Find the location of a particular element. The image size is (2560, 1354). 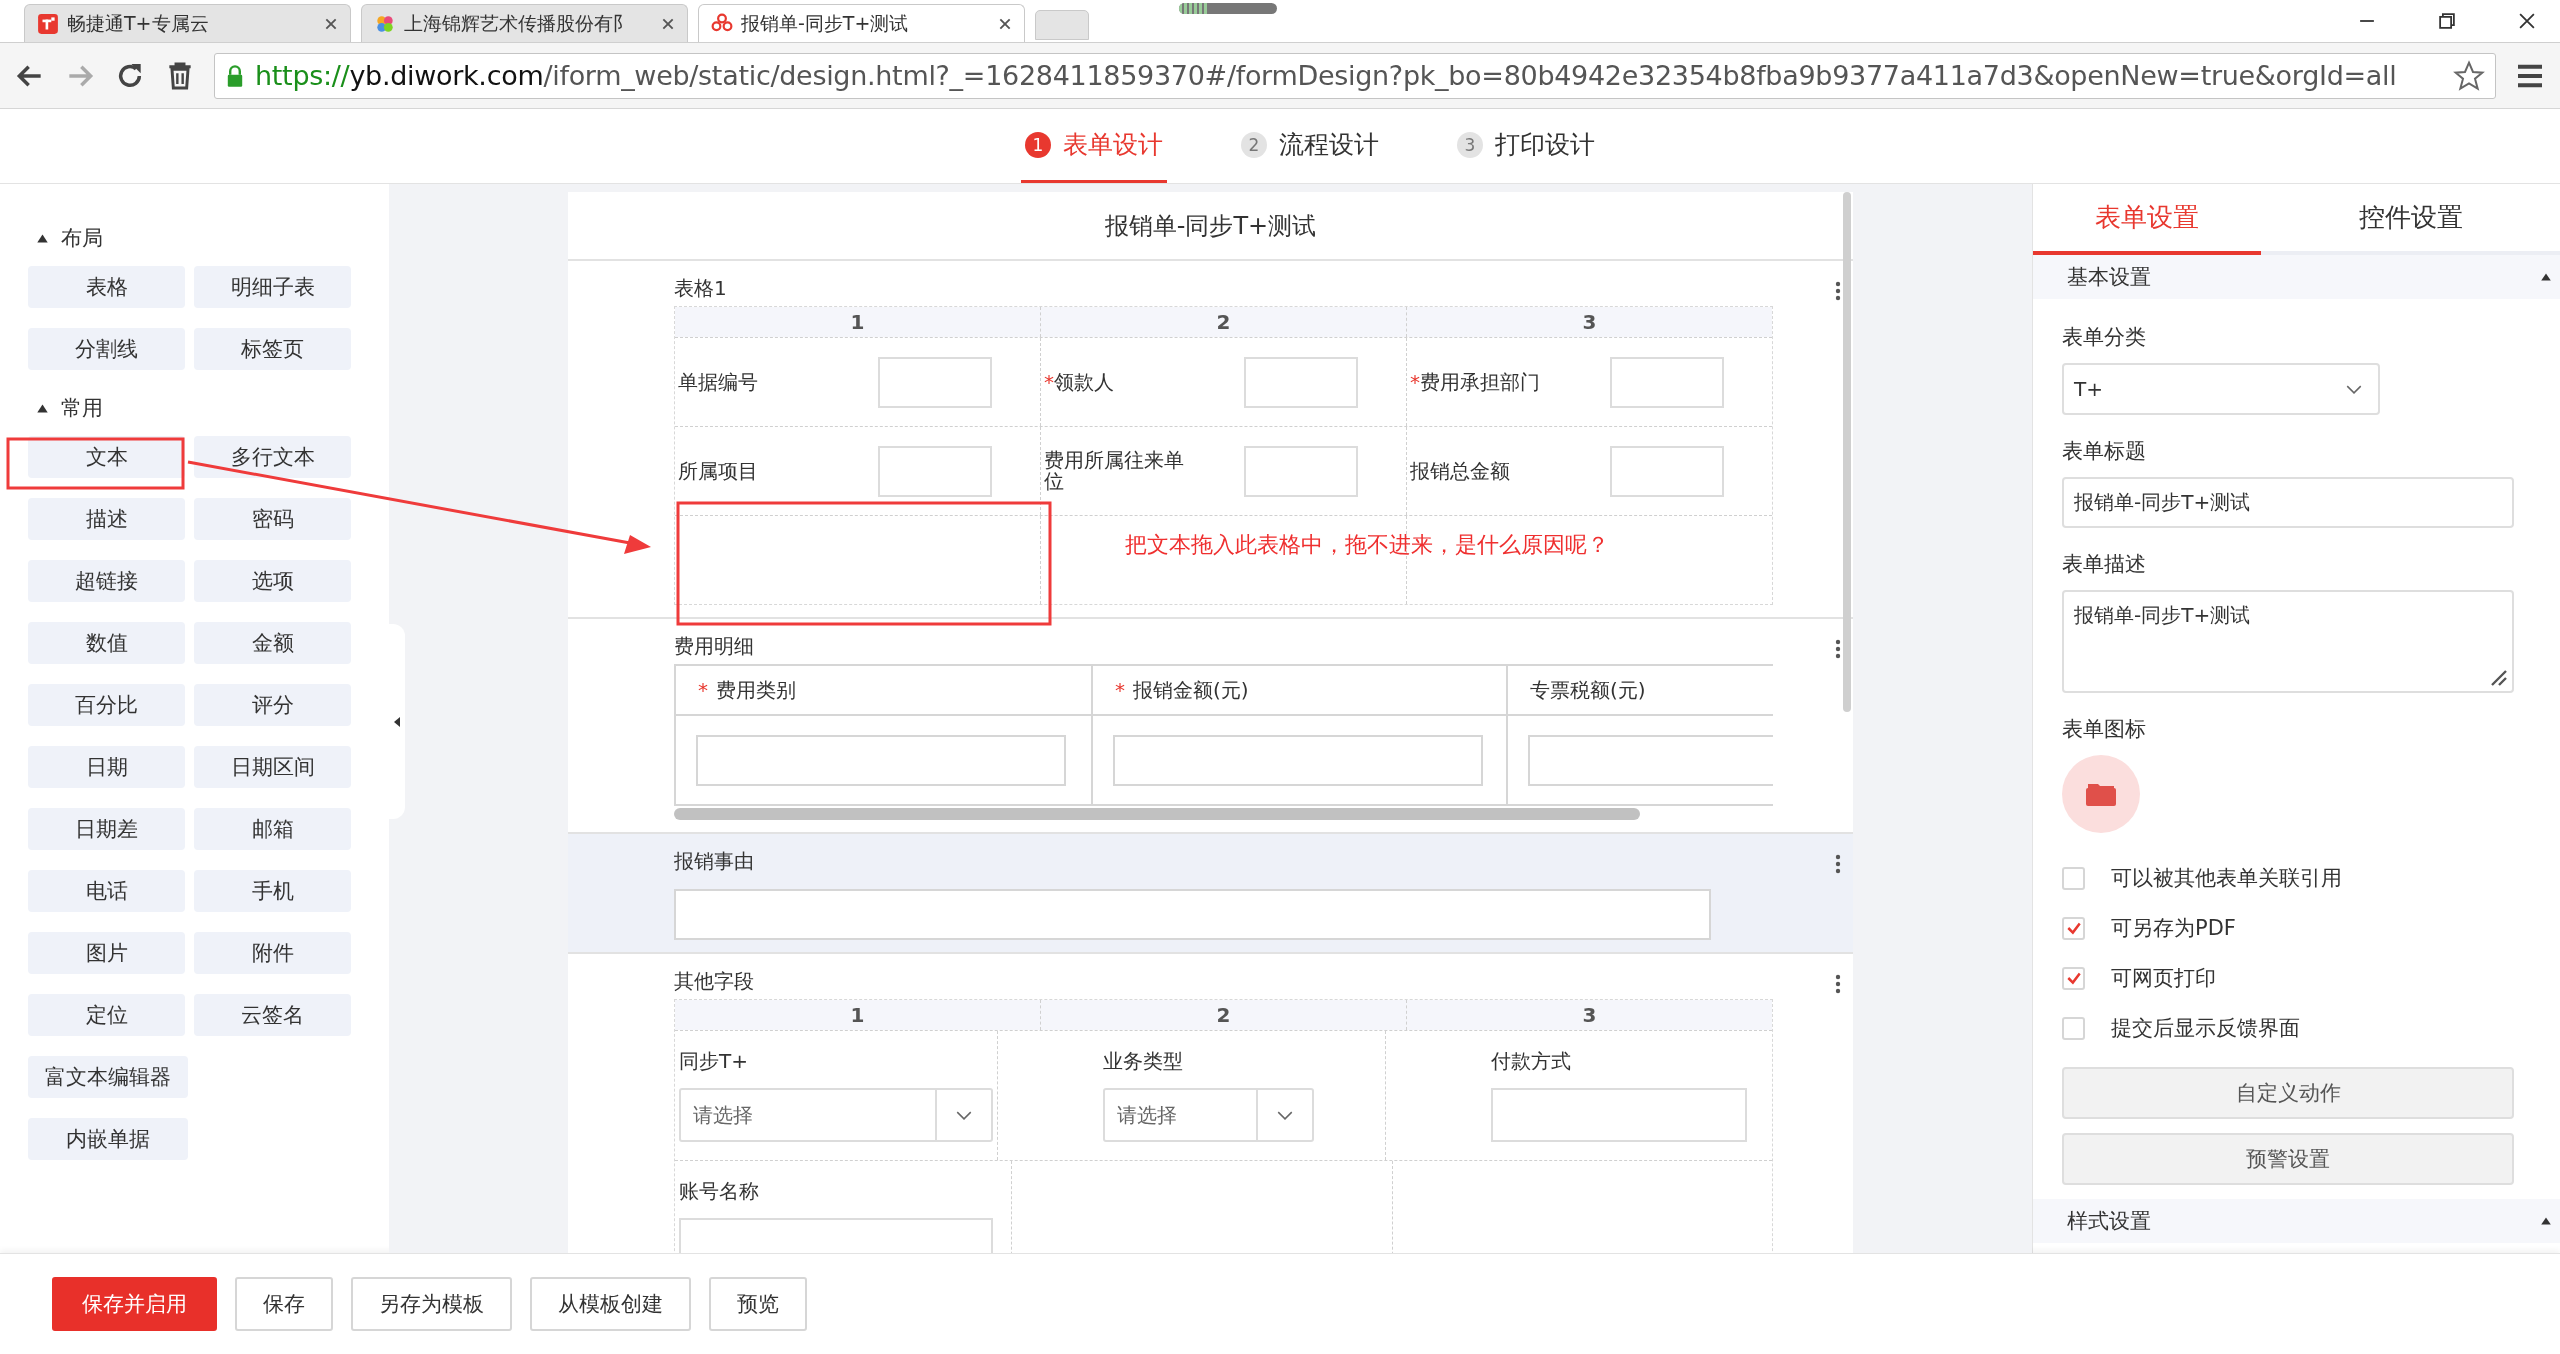

step-tab: 3 打印设计 is located at coordinates (1526, 146).